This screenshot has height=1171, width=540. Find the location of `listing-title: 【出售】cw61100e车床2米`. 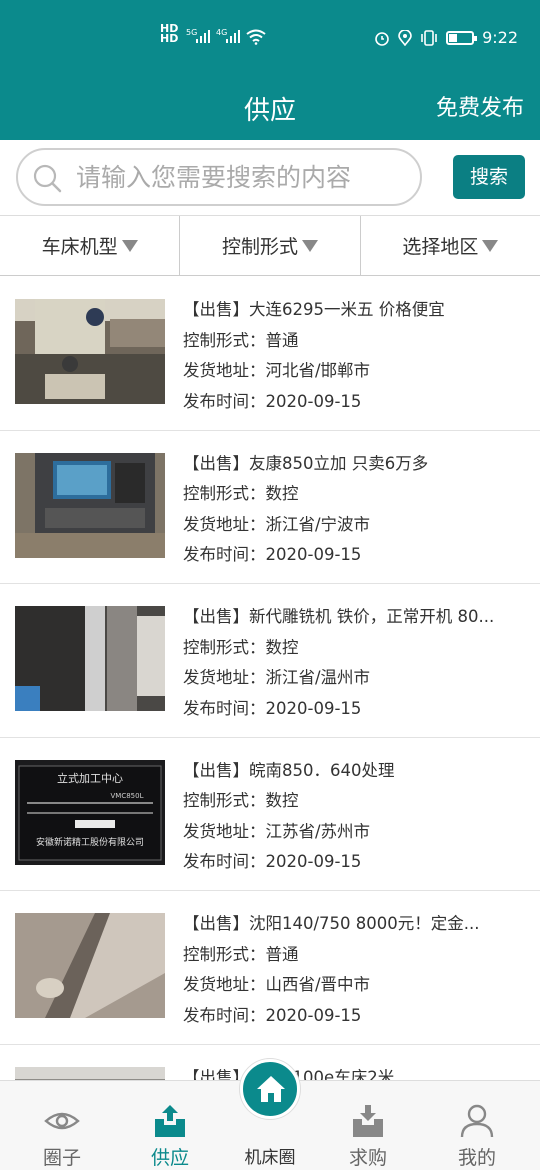

listing-title: 【出售】cw61100e车床2米 is located at coordinates (353, 1072).